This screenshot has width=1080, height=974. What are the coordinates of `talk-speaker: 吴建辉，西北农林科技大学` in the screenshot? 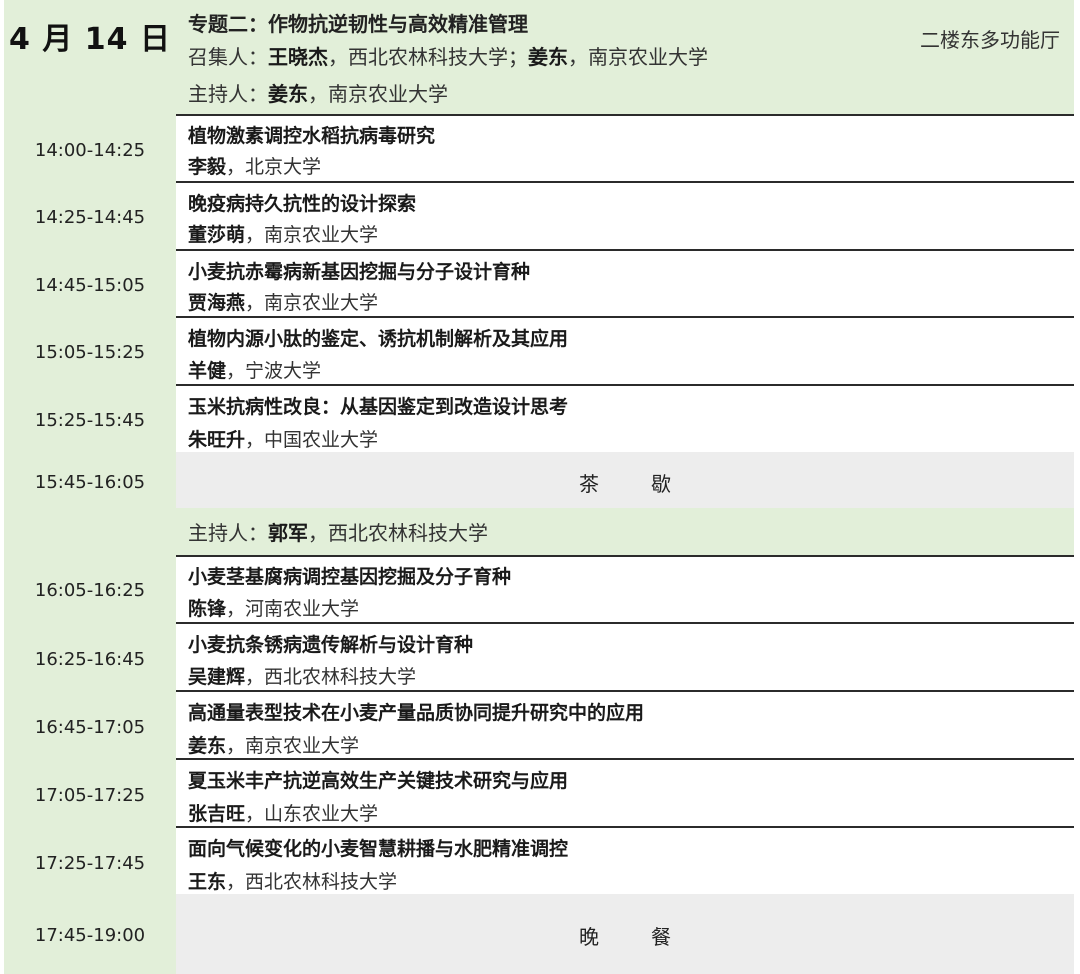 It's located at (302, 675).